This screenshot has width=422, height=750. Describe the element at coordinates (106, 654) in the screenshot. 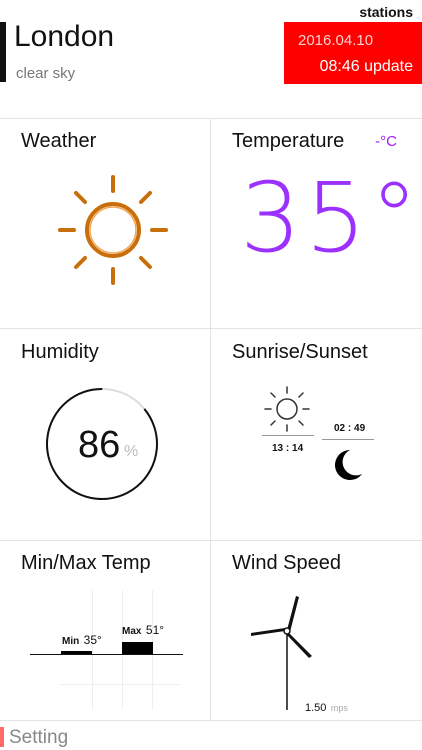

I see `chart-baseline` at that location.